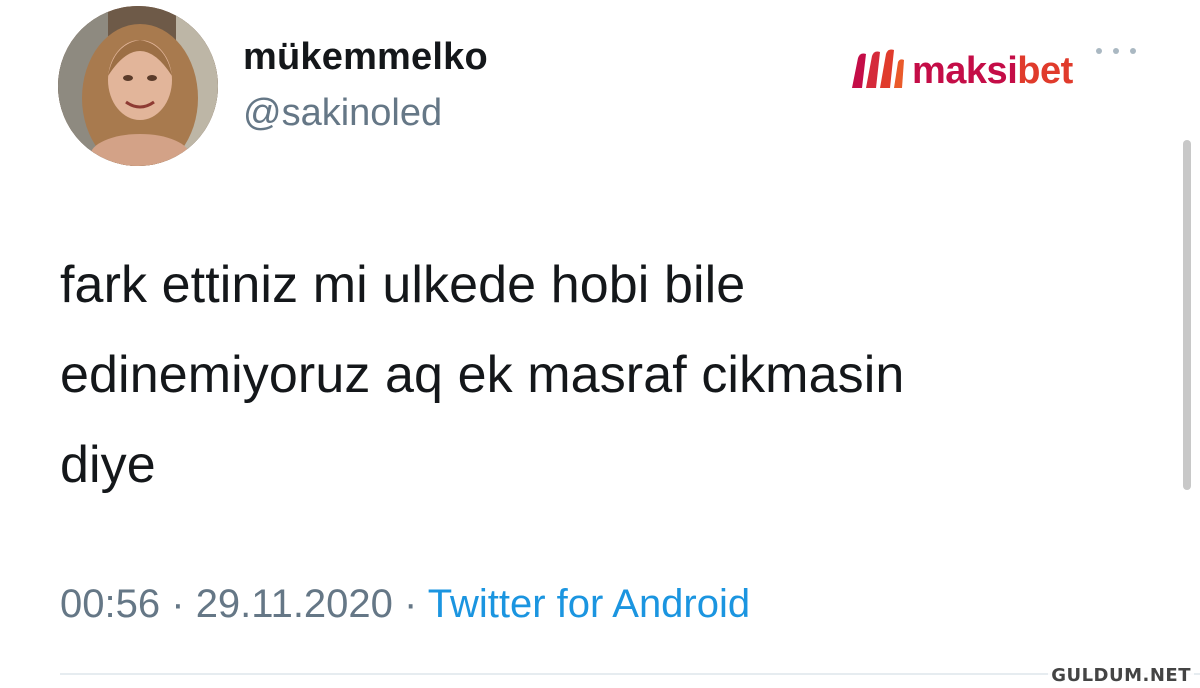  Describe the element at coordinates (110, 604) in the screenshot. I see `tweet-time: 00:56` at that location.